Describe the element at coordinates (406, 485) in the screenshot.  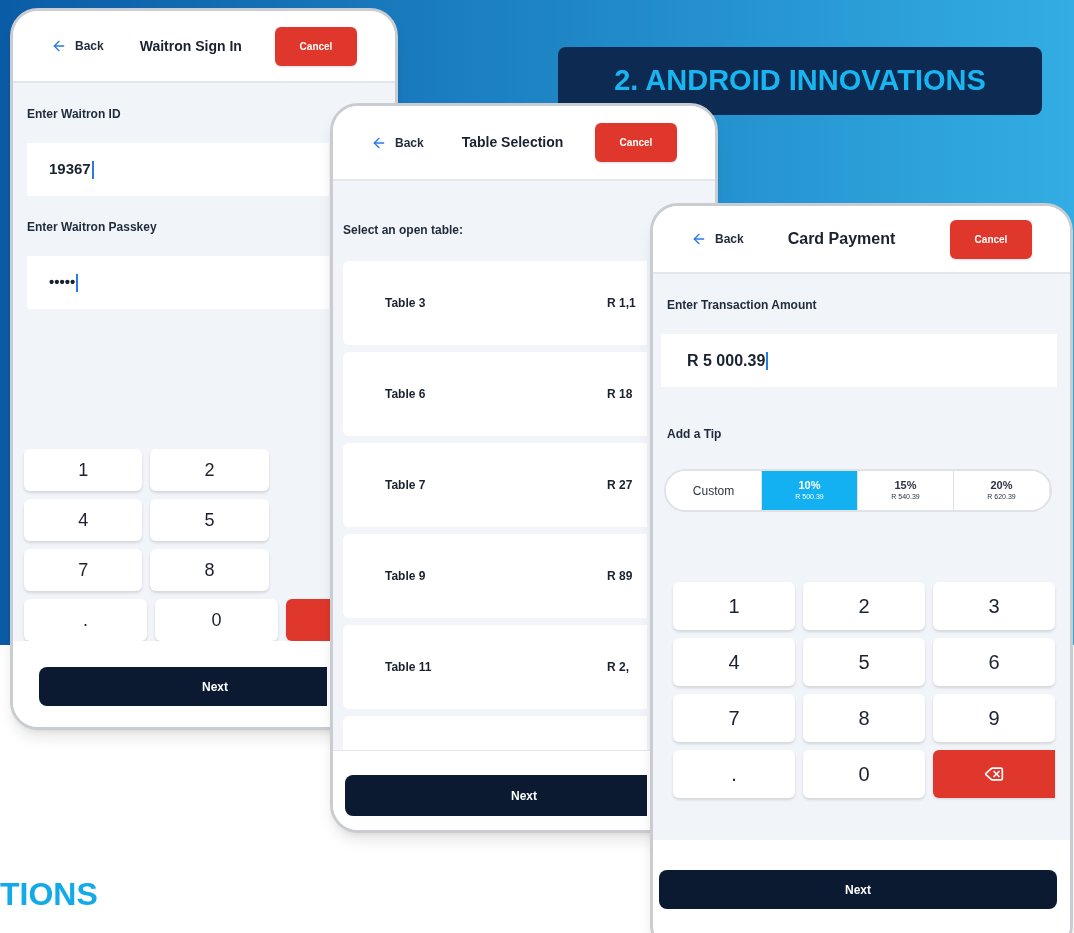
I see `table-name: Table 7` at that location.